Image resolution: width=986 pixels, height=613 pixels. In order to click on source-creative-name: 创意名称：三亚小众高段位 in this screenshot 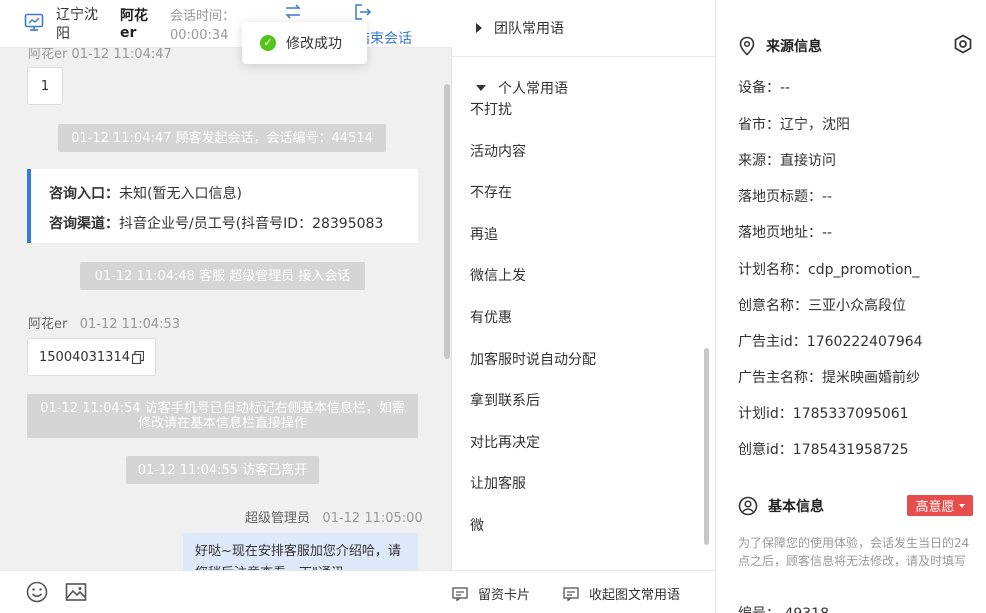, I will do `click(822, 306)`.